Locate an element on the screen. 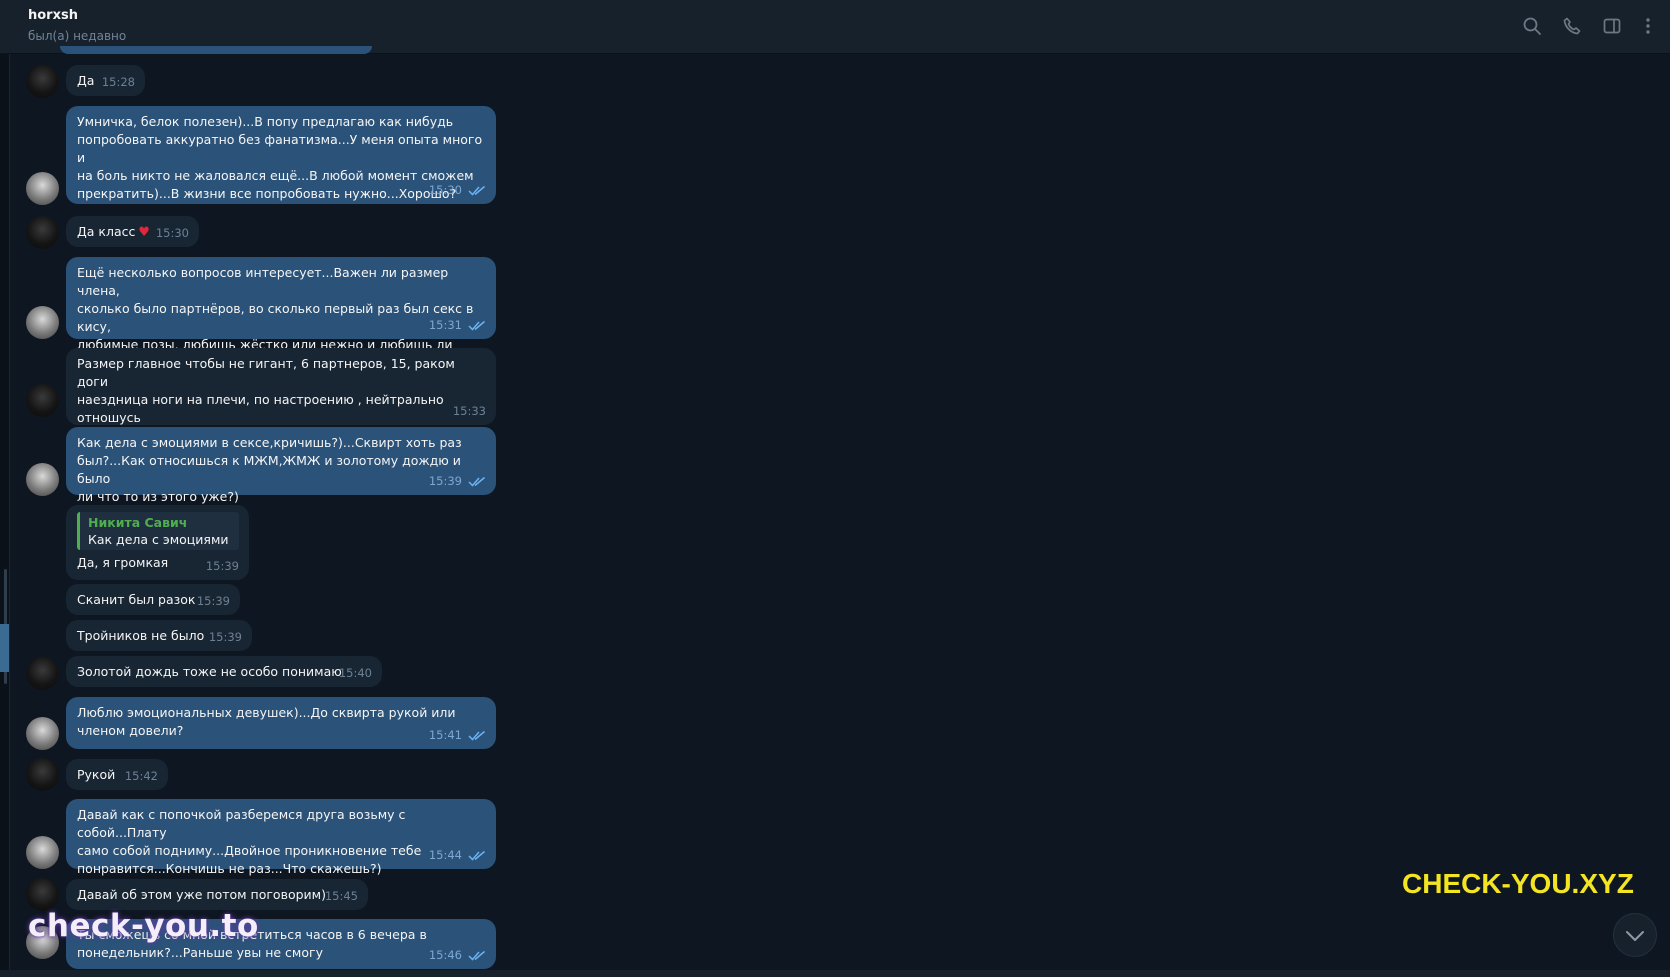 This screenshot has width=1670, height=977. message-text: Давай об этом уже потом поговорим) is located at coordinates (201, 894).